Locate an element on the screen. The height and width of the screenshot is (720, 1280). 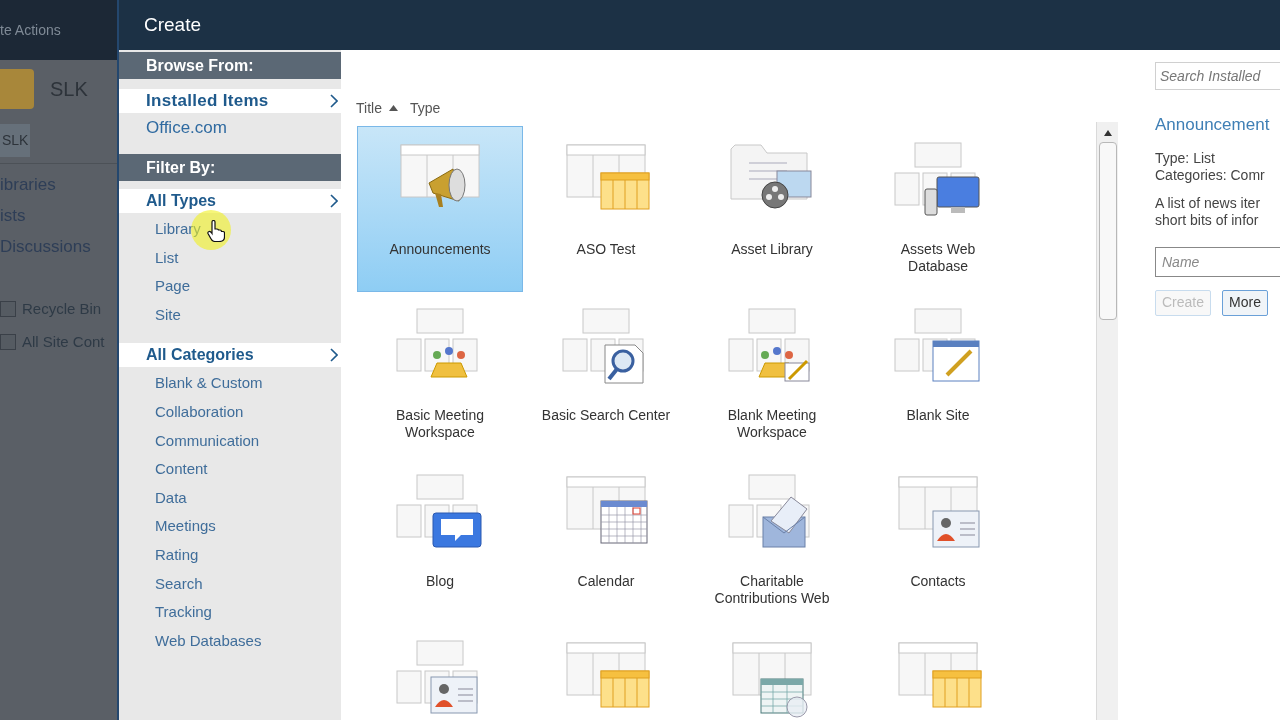
site-tab: SLK is located at coordinates (15, 140).